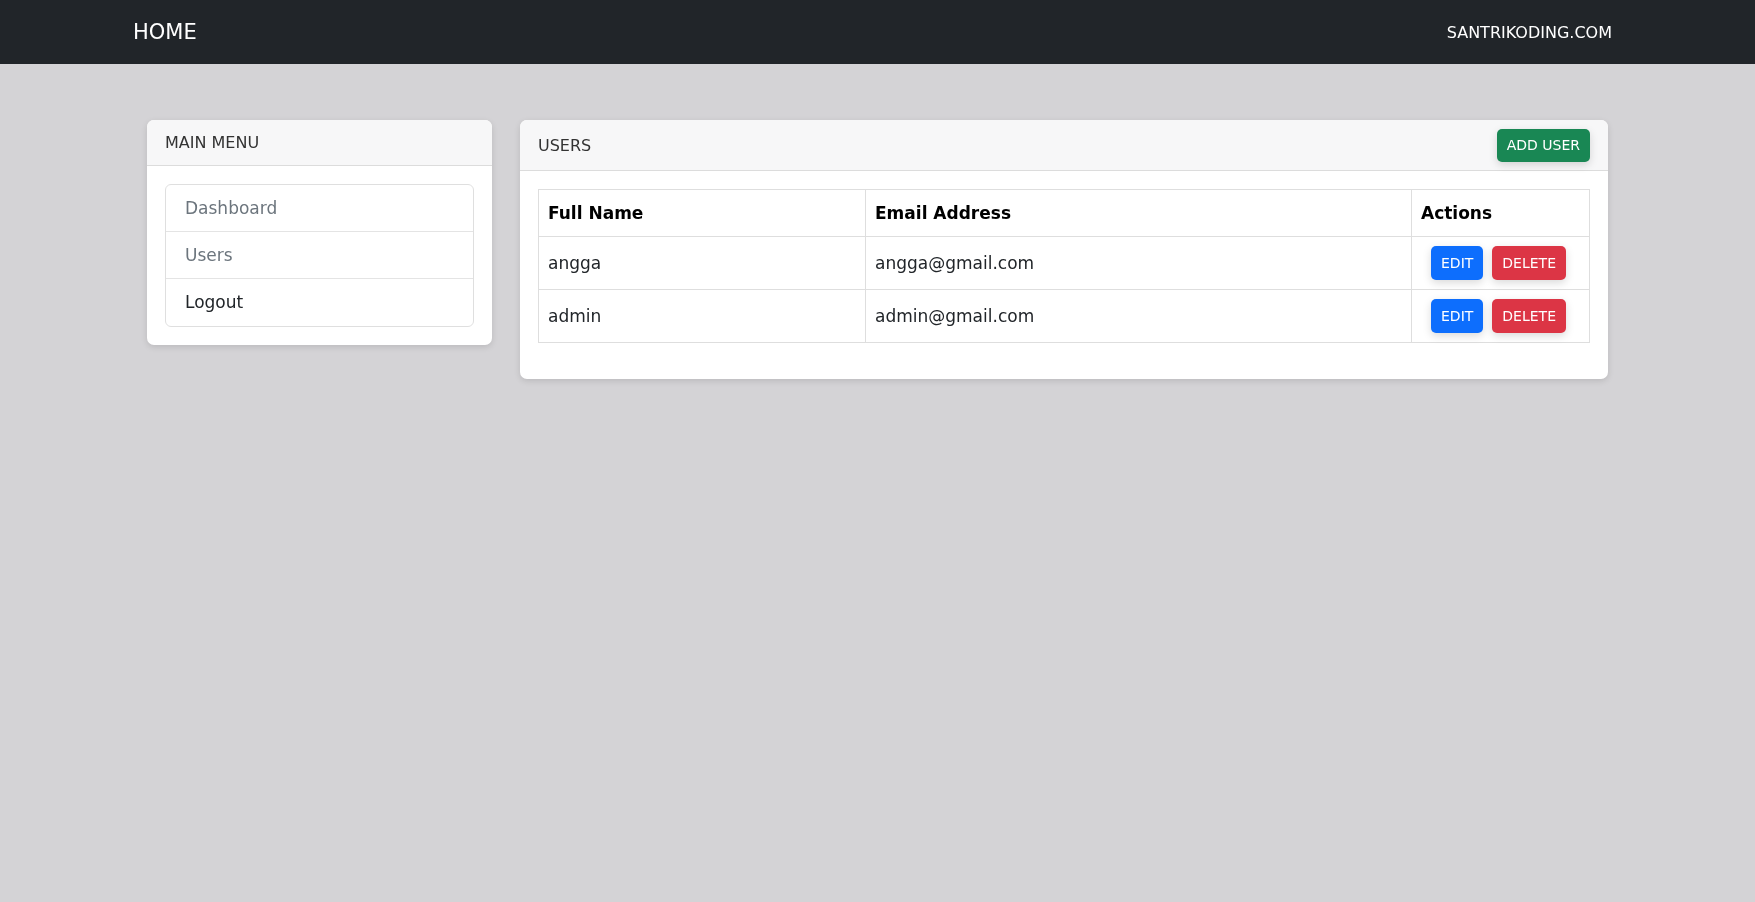 The height and width of the screenshot is (902, 1755). I want to click on home-link: HOME, so click(165, 32).